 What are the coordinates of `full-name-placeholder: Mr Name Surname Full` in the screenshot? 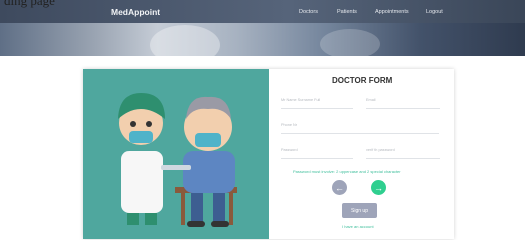 It's located at (301, 100).